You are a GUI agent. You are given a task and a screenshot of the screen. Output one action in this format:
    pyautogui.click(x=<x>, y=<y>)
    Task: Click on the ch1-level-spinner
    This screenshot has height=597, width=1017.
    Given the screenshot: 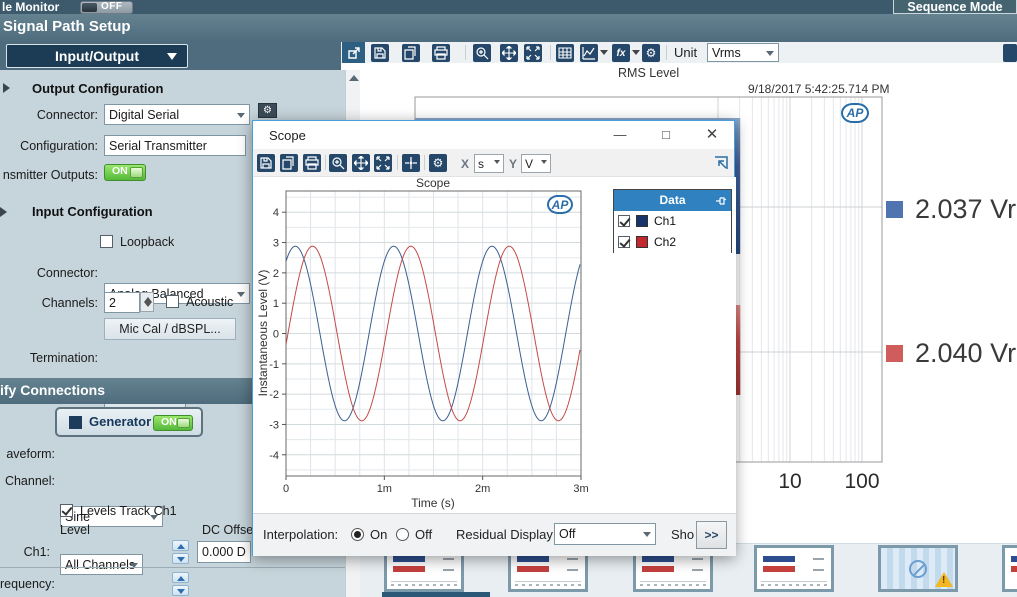 What is the action you would take?
    pyautogui.click(x=180, y=552)
    